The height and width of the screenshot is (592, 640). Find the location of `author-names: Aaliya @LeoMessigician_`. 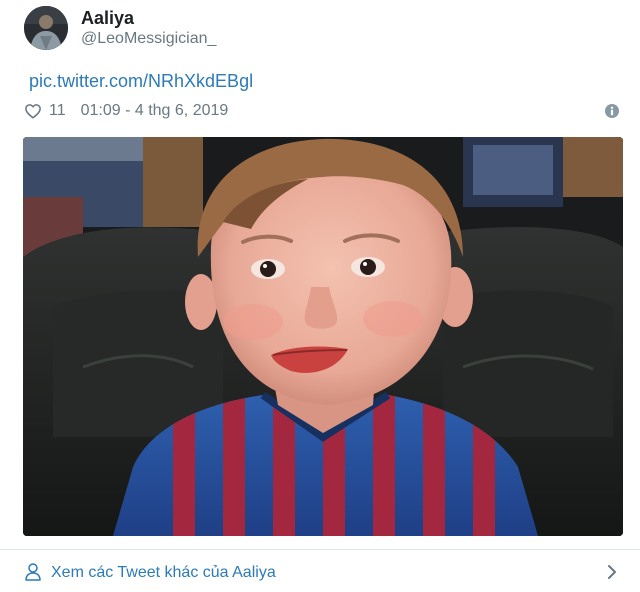

author-names: Aaliya @LeoMessigician_ is located at coordinates (148, 28).